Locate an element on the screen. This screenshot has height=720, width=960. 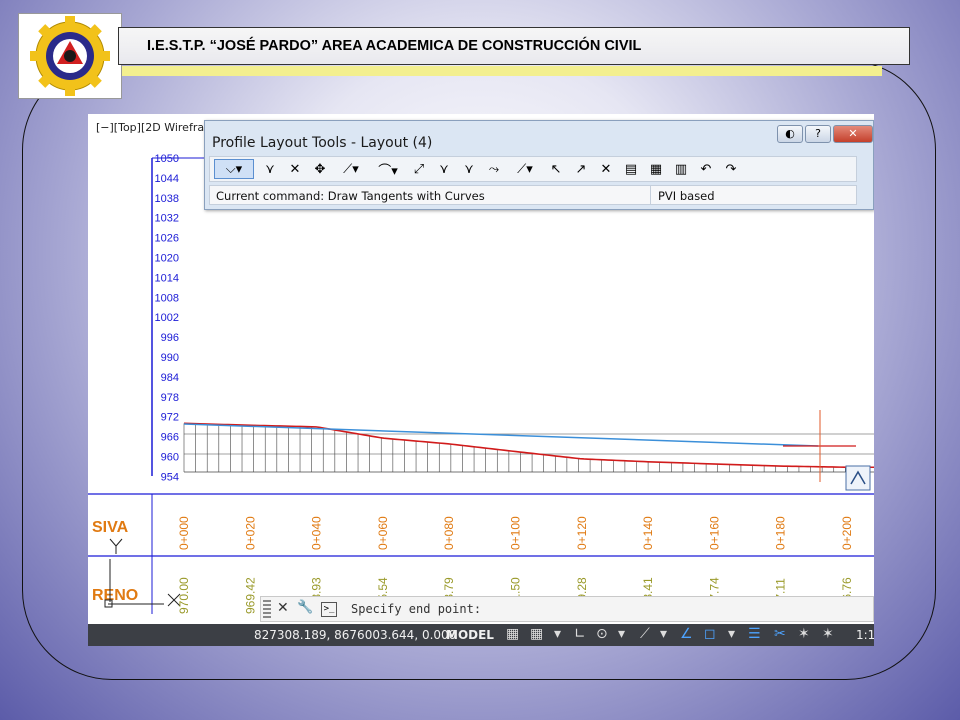
copy-profile-icon: ⤳ is located at coordinates (494, 169).